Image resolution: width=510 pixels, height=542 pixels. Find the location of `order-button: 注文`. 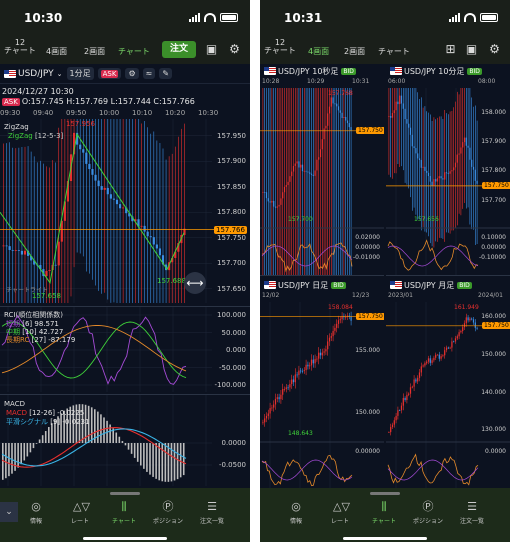

order-button: 注文 is located at coordinates (179, 49).